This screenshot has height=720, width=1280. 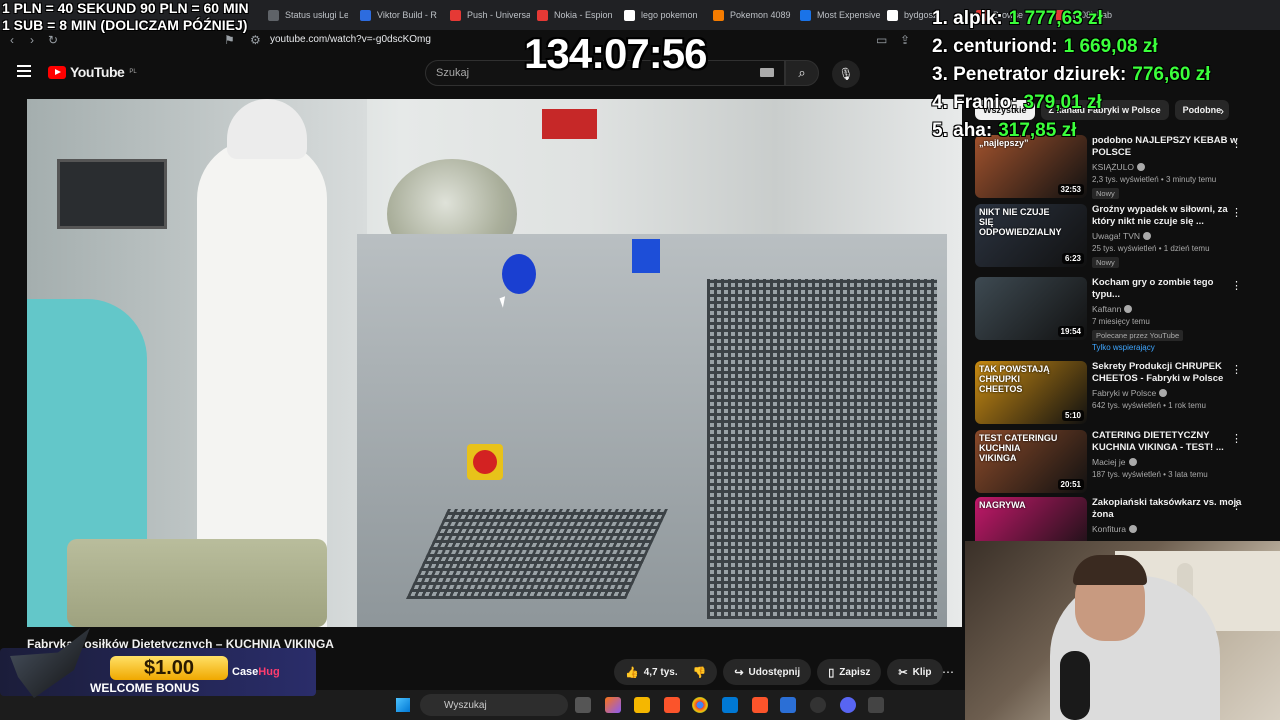 I want to click on thumbs-down-icon: 👎, so click(x=700, y=672).